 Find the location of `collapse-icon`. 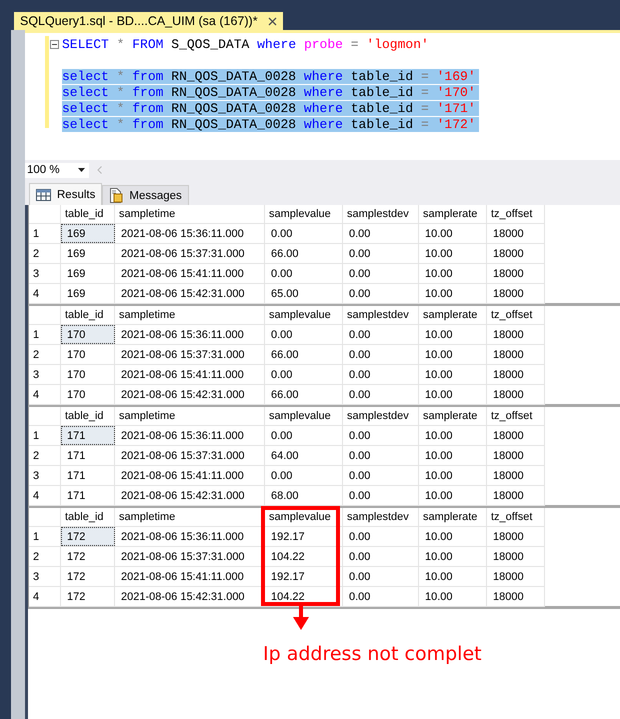

collapse-icon is located at coordinates (54, 44).